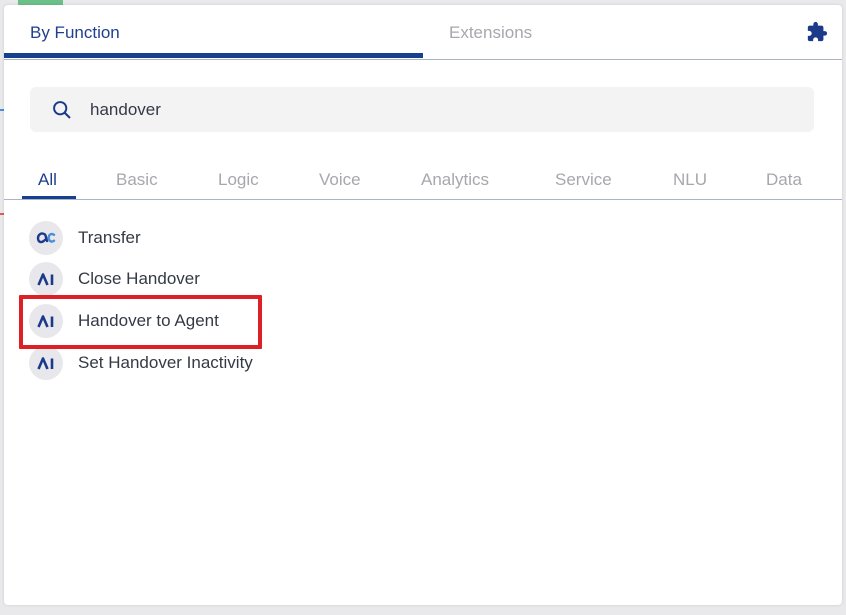  What do you see at coordinates (46, 238) in the screenshot?
I see `ac-logo-icon` at bounding box center [46, 238].